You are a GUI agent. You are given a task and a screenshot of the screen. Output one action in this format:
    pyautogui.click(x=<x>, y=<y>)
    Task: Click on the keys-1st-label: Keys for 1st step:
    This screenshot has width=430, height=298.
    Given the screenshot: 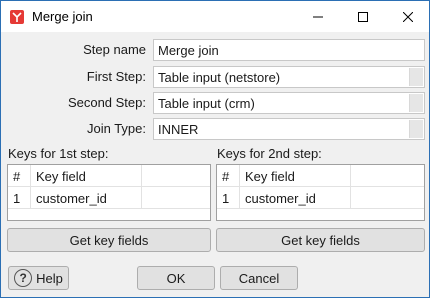 What is the action you would take?
    pyautogui.click(x=58, y=153)
    